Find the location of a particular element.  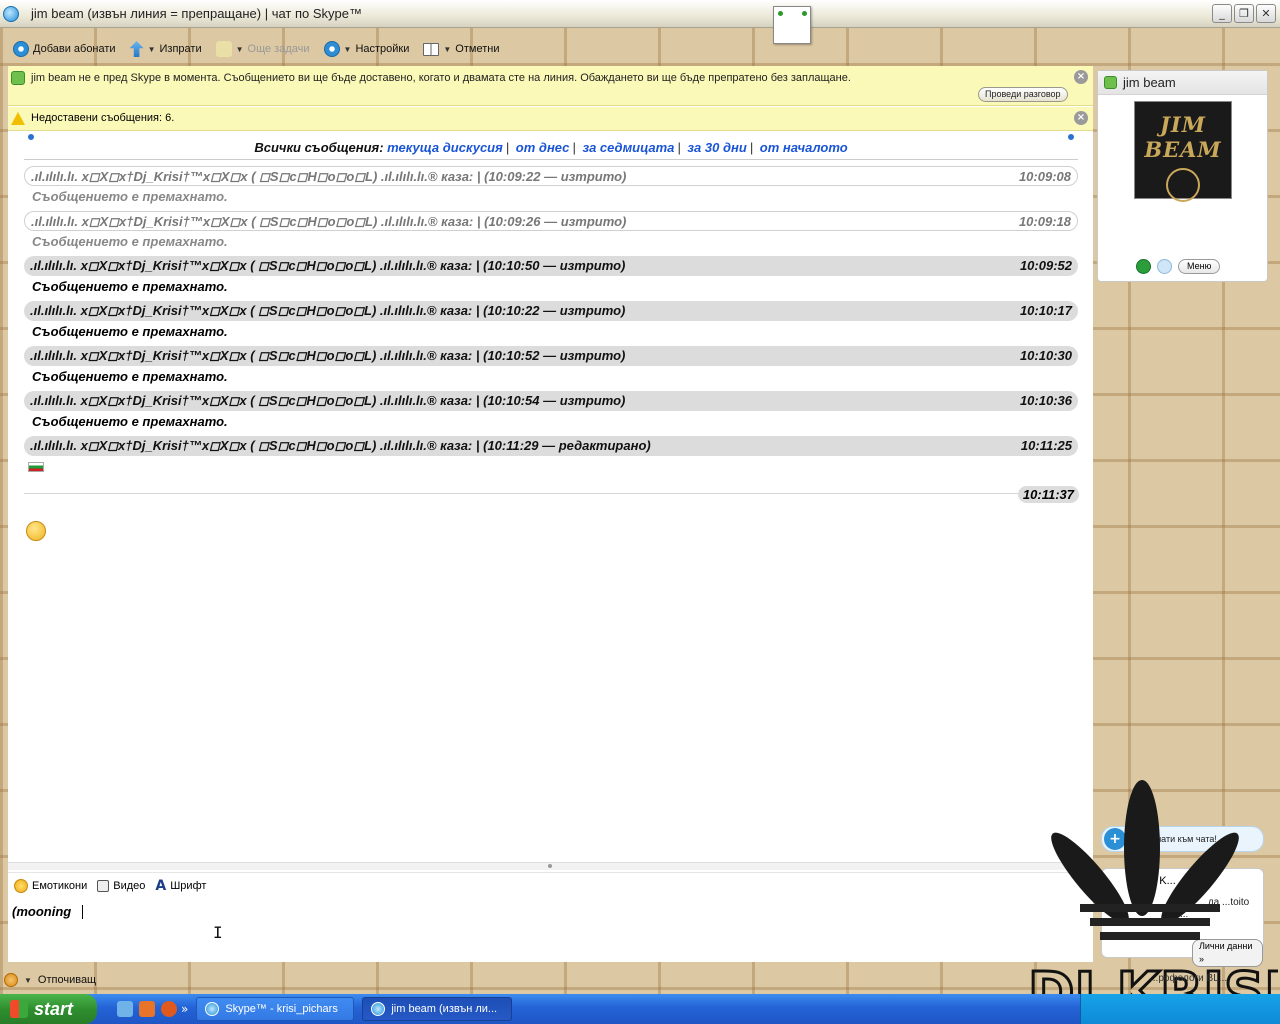

message-time: 10:09:18 is located at coordinates (1044, 221).